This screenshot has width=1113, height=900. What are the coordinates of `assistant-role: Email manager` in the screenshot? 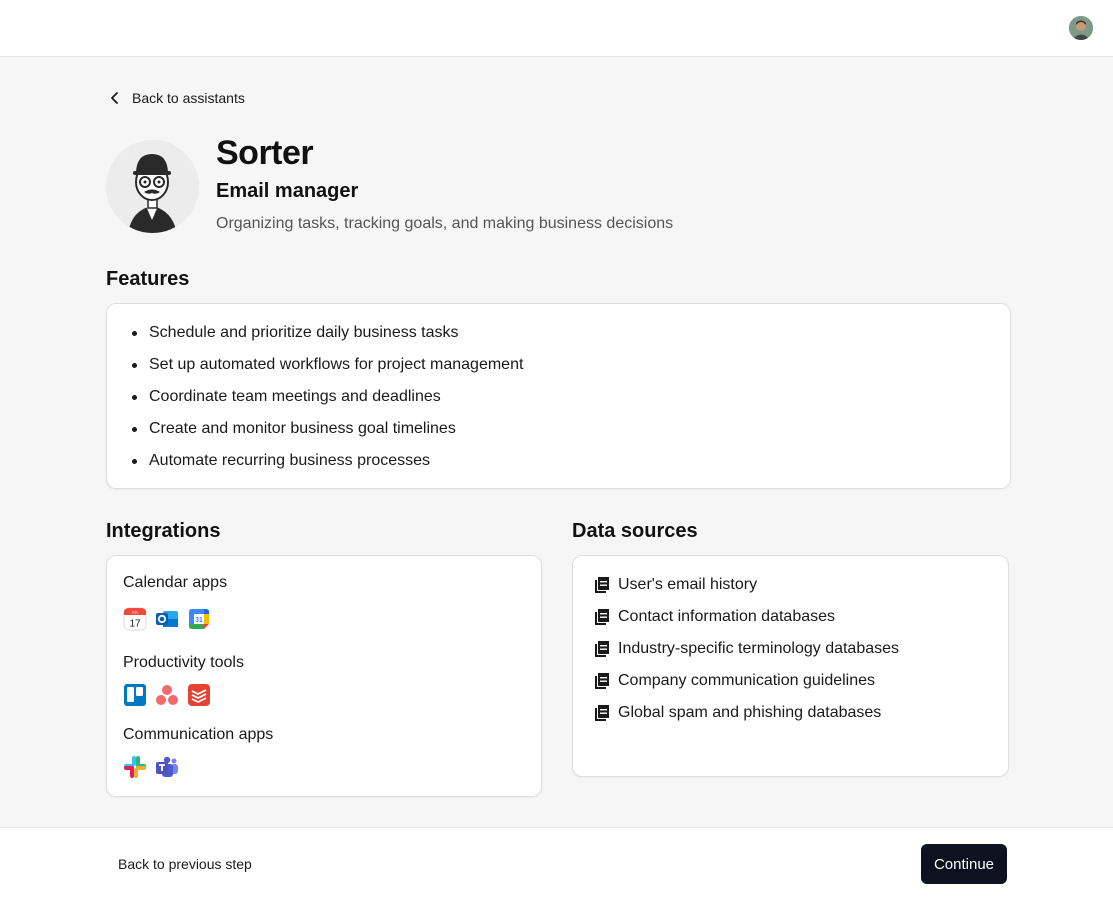 It's located at (287, 191).